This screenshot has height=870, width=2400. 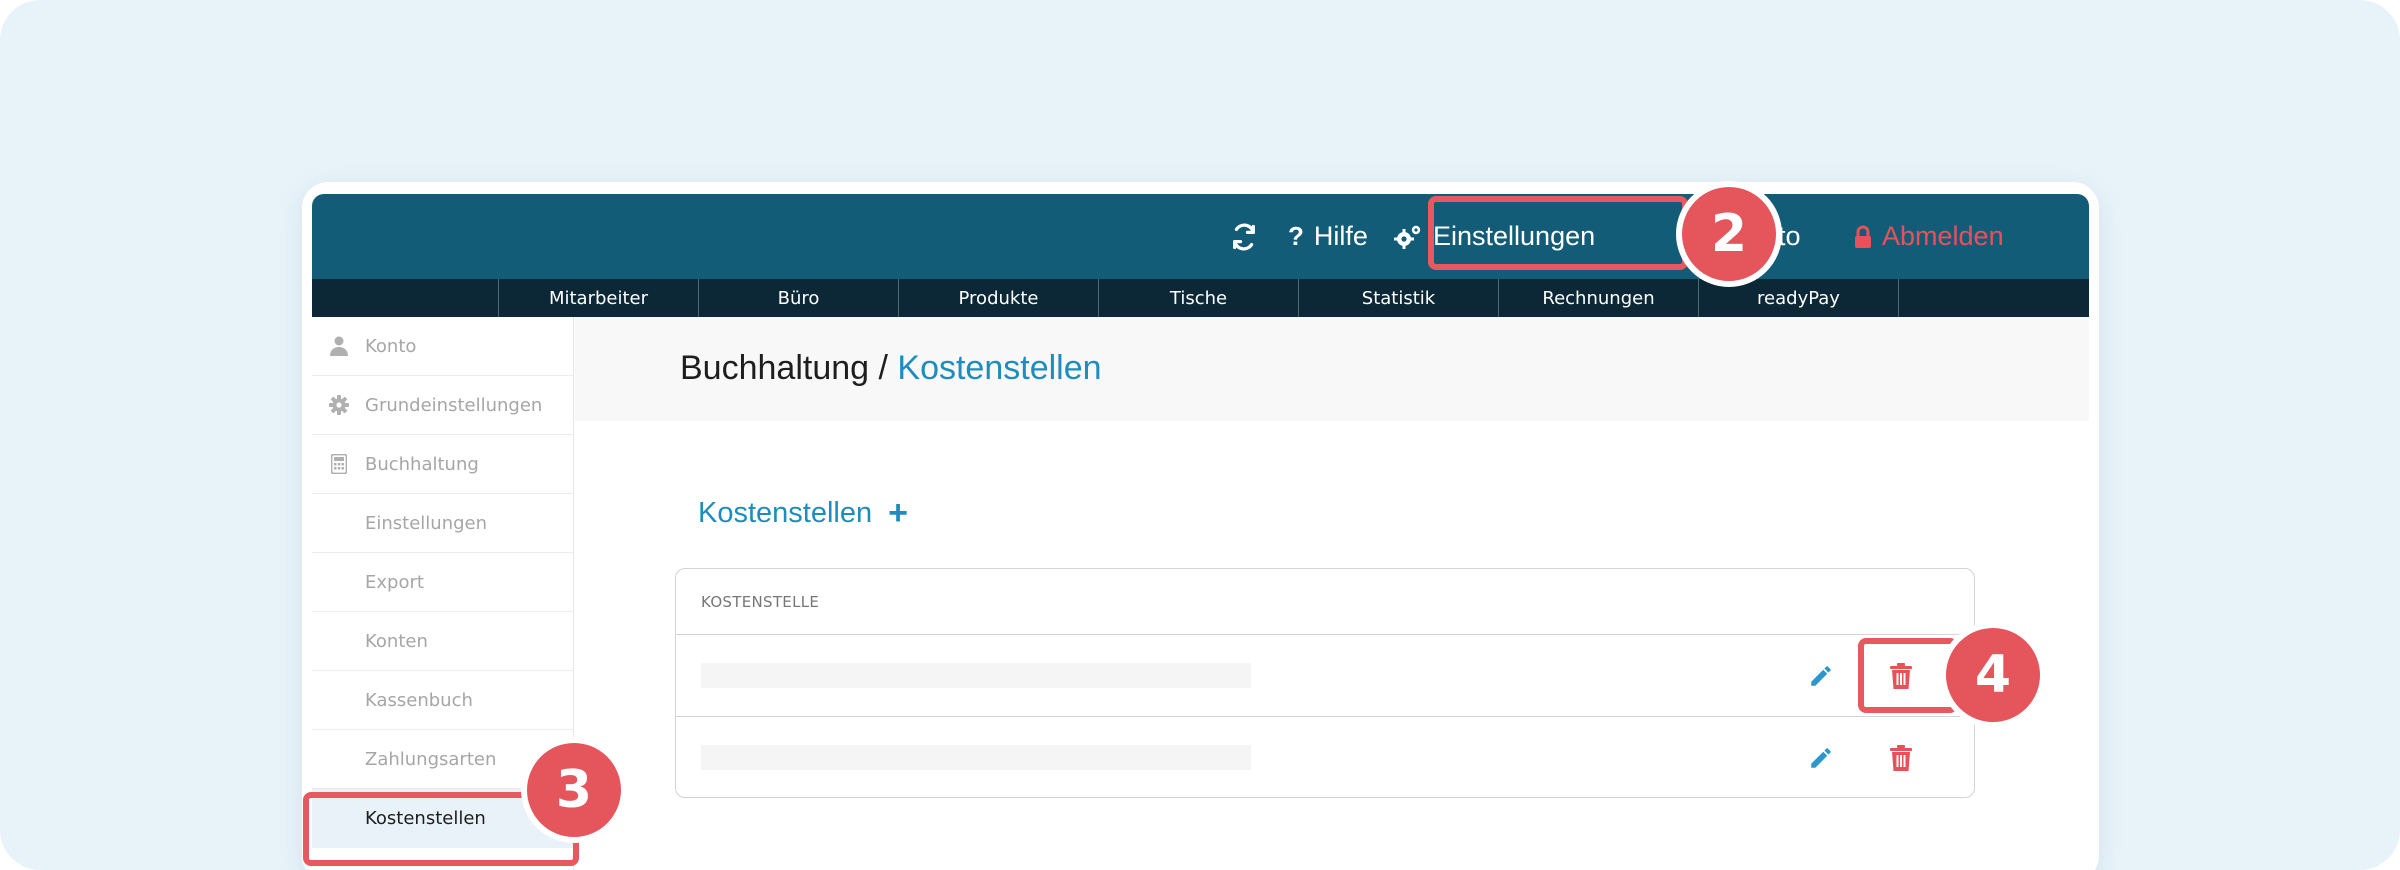 I want to click on calculator-icon, so click(x=339, y=464).